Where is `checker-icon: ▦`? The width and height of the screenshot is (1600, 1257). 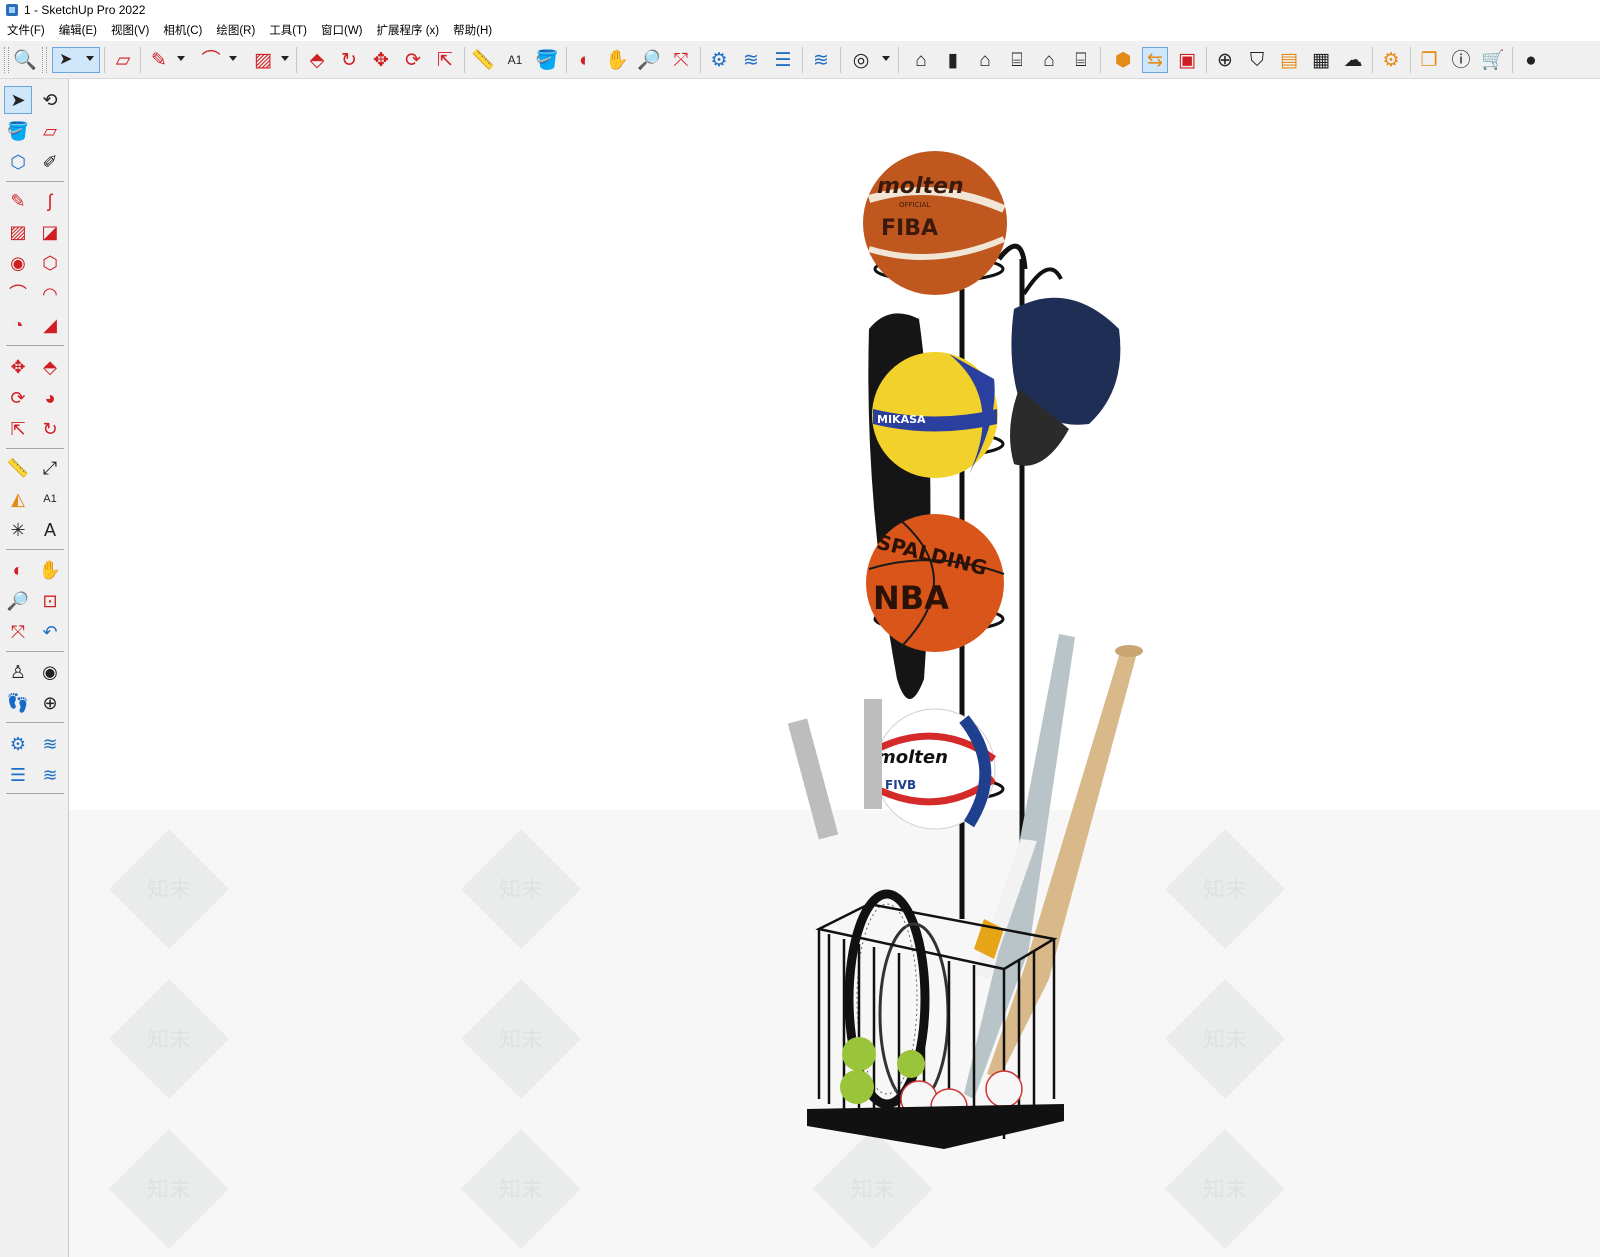 checker-icon: ▦ is located at coordinates (1321, 60).